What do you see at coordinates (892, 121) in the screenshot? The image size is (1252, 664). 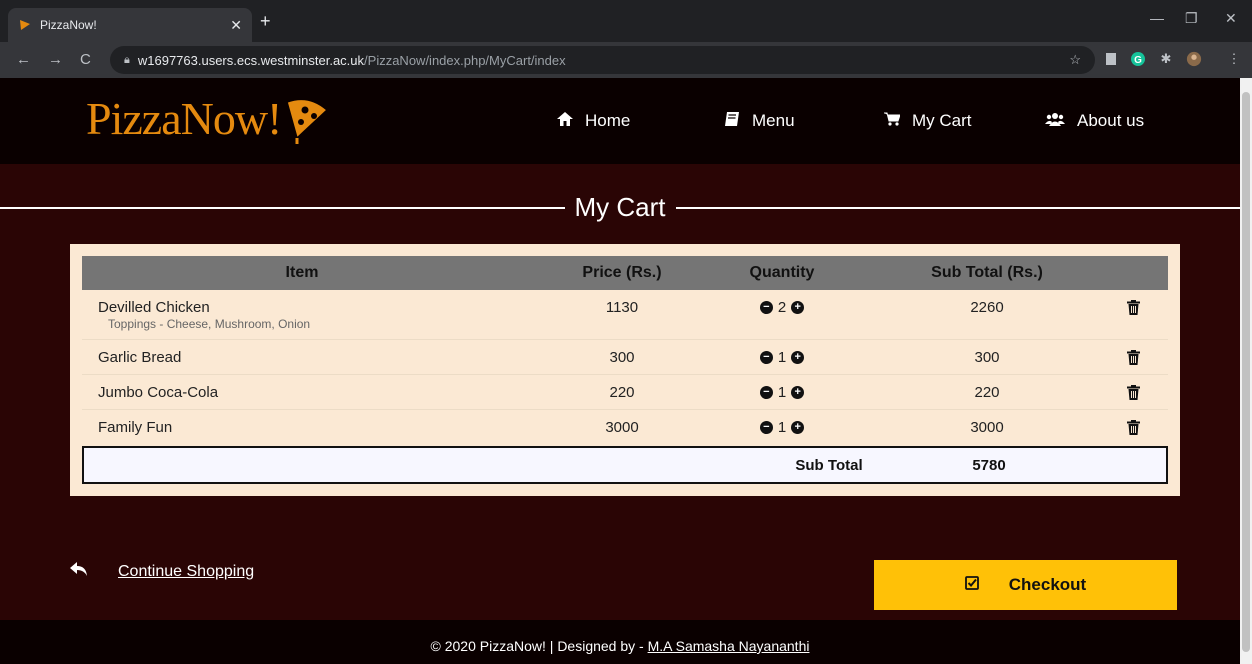 I see `cart-icon` at bounding box center [892, 121].